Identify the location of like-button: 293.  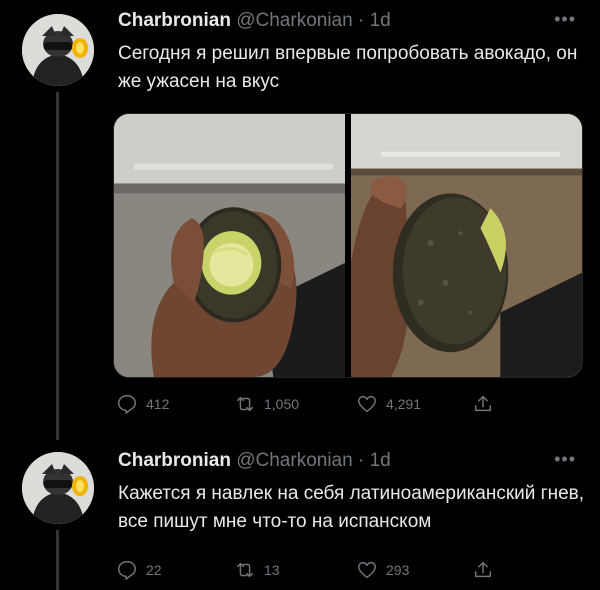
(382, 570).